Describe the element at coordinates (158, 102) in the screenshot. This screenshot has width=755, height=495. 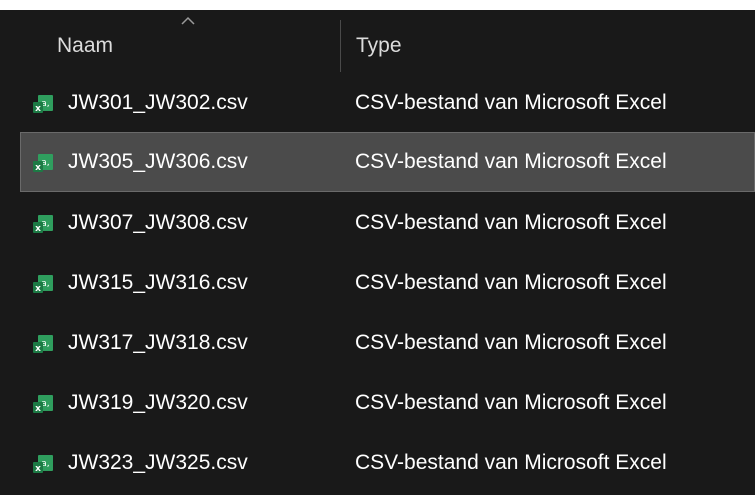
I see `file-name: JW301_JW302.csv` at that location.